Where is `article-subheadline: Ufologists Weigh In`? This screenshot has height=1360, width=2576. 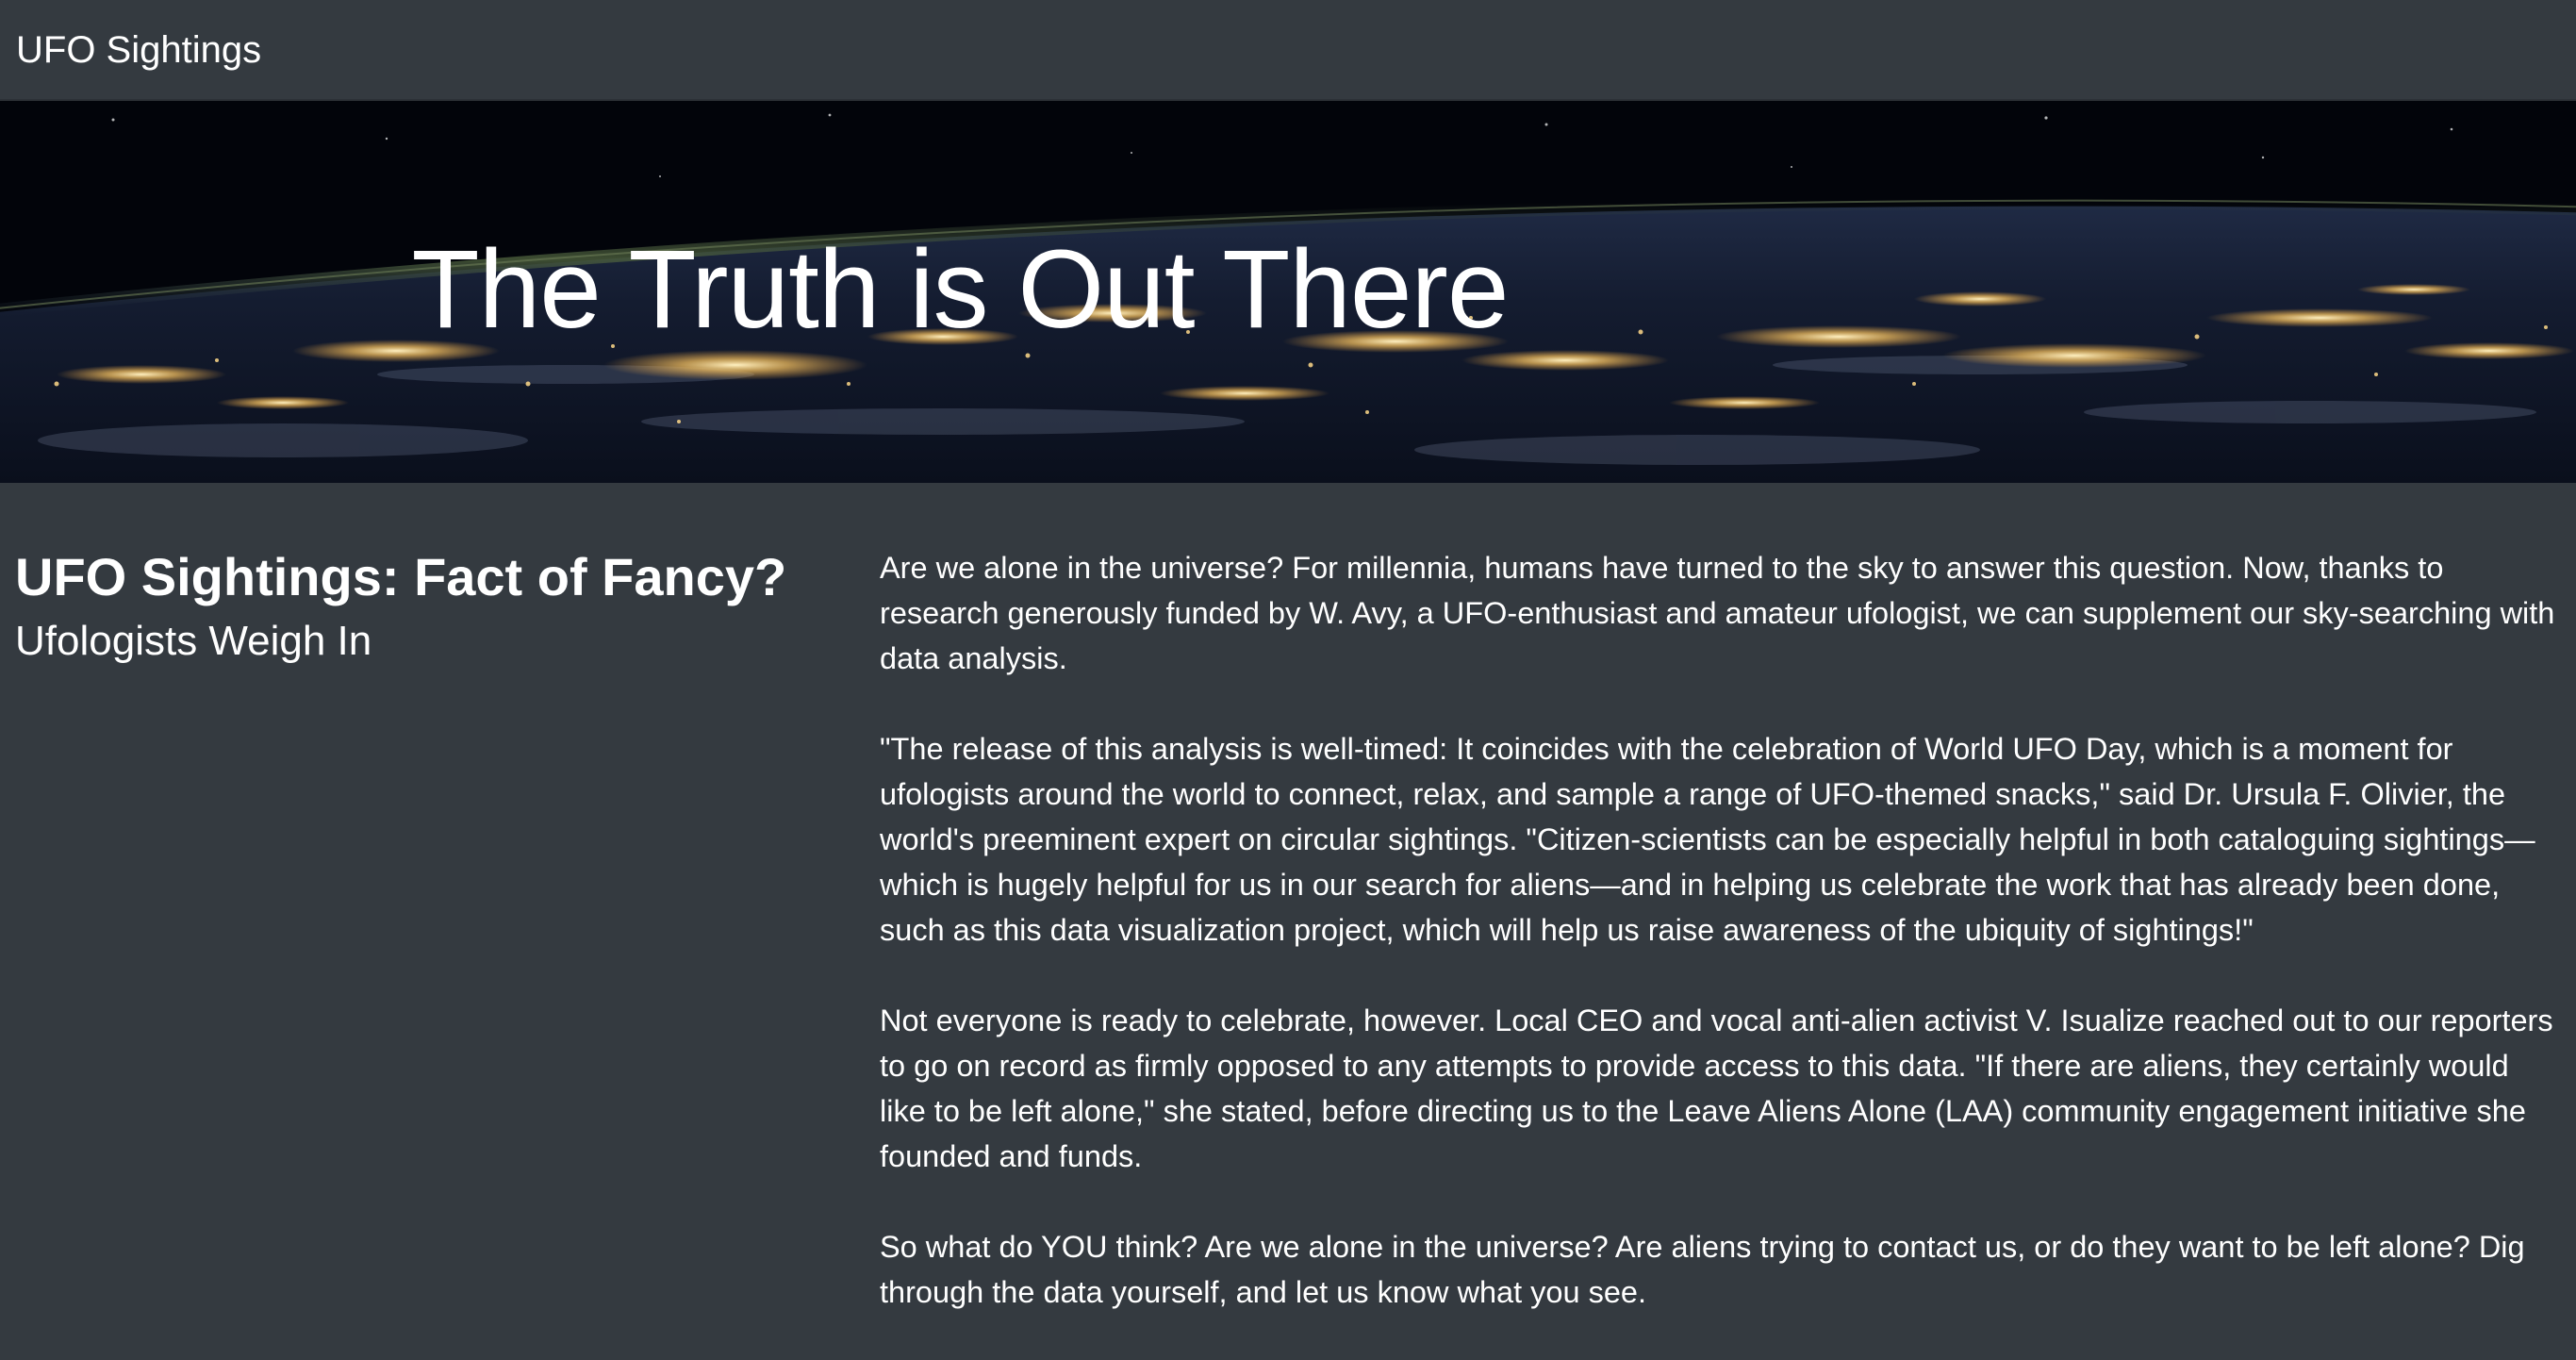 article-subheadline: Ufologists Weigh In is located at coordinates (193, 641).